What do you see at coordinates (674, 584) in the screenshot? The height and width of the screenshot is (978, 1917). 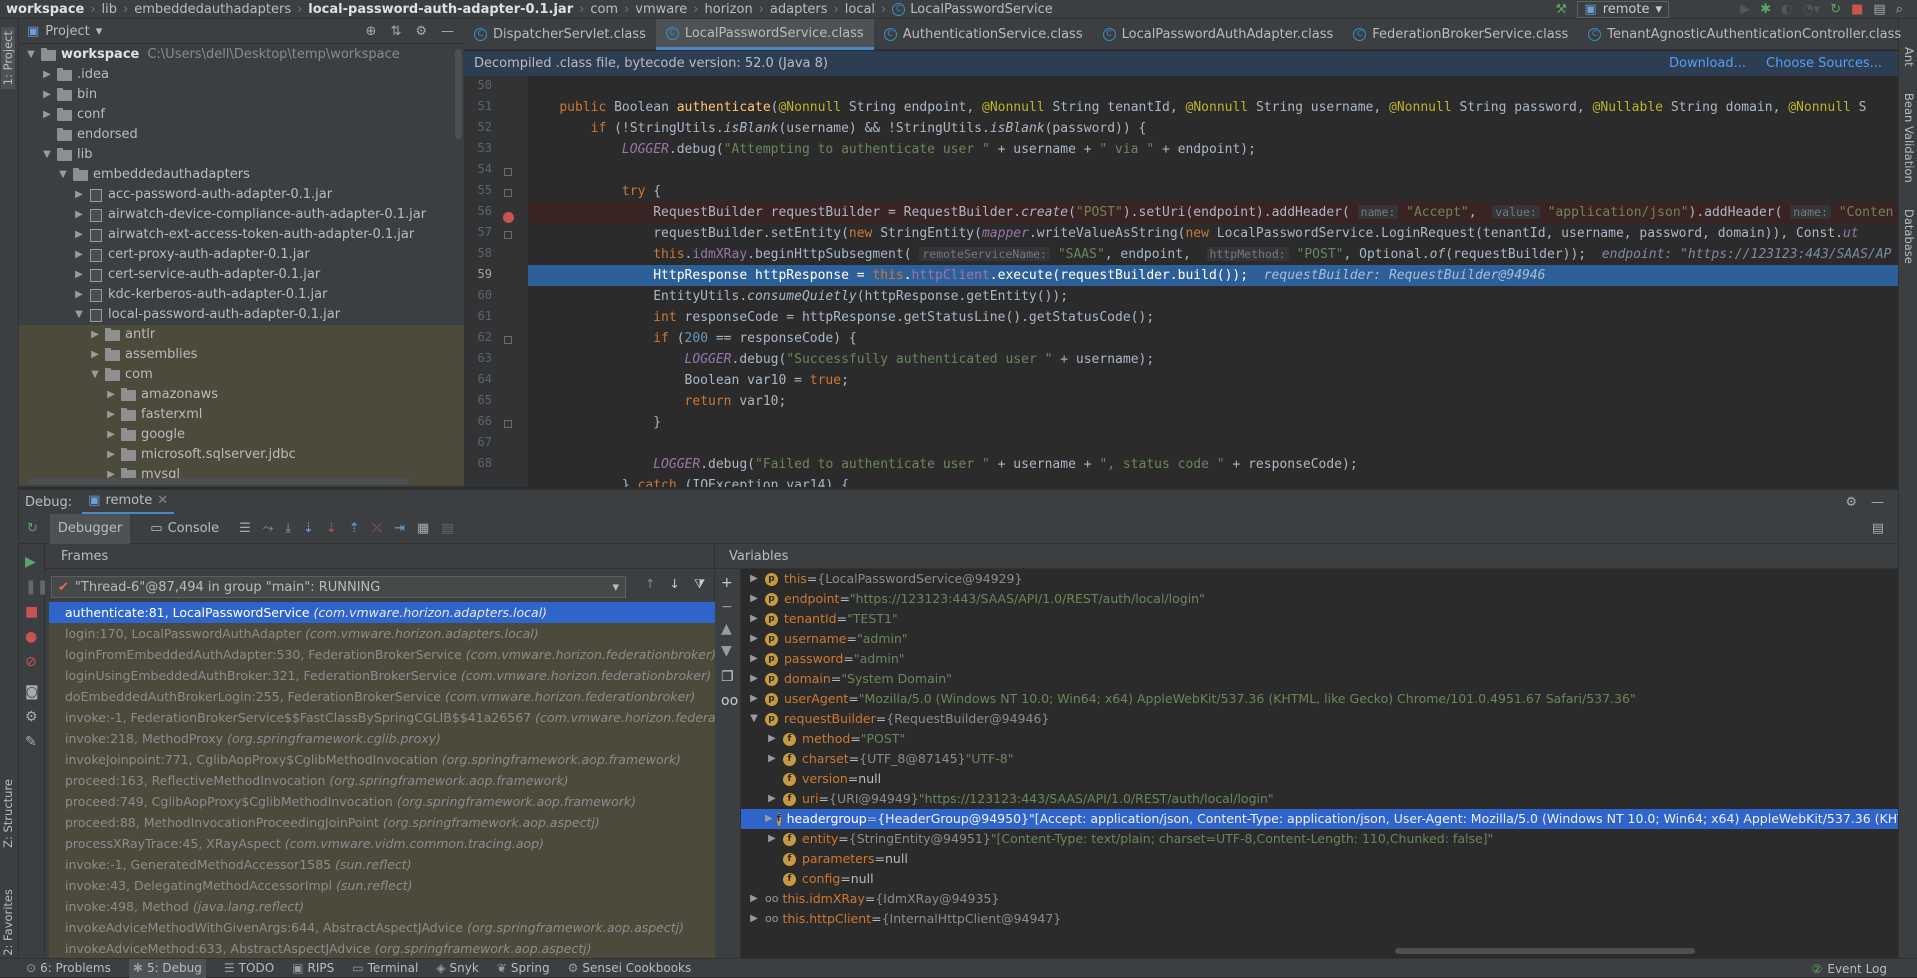 I see `arrow-down-icon: ↓` at bounding box center [674, 584].